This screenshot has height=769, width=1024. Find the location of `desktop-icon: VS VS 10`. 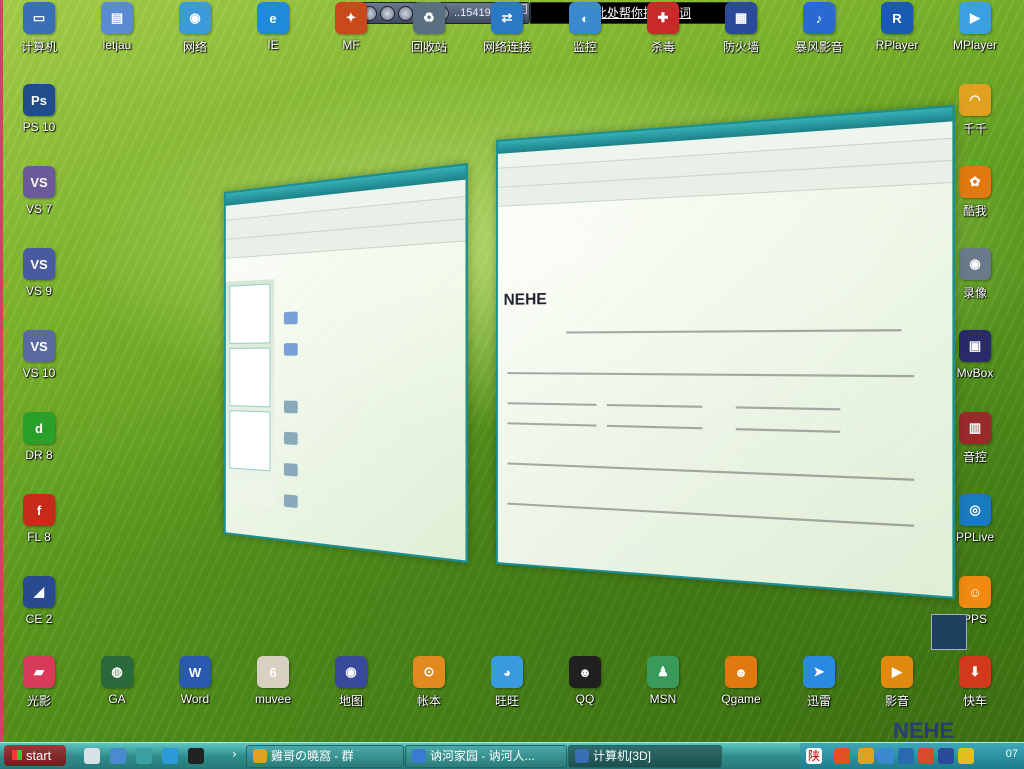

desktop-icon: VS VS 10 is located at coordinates (39, 355).